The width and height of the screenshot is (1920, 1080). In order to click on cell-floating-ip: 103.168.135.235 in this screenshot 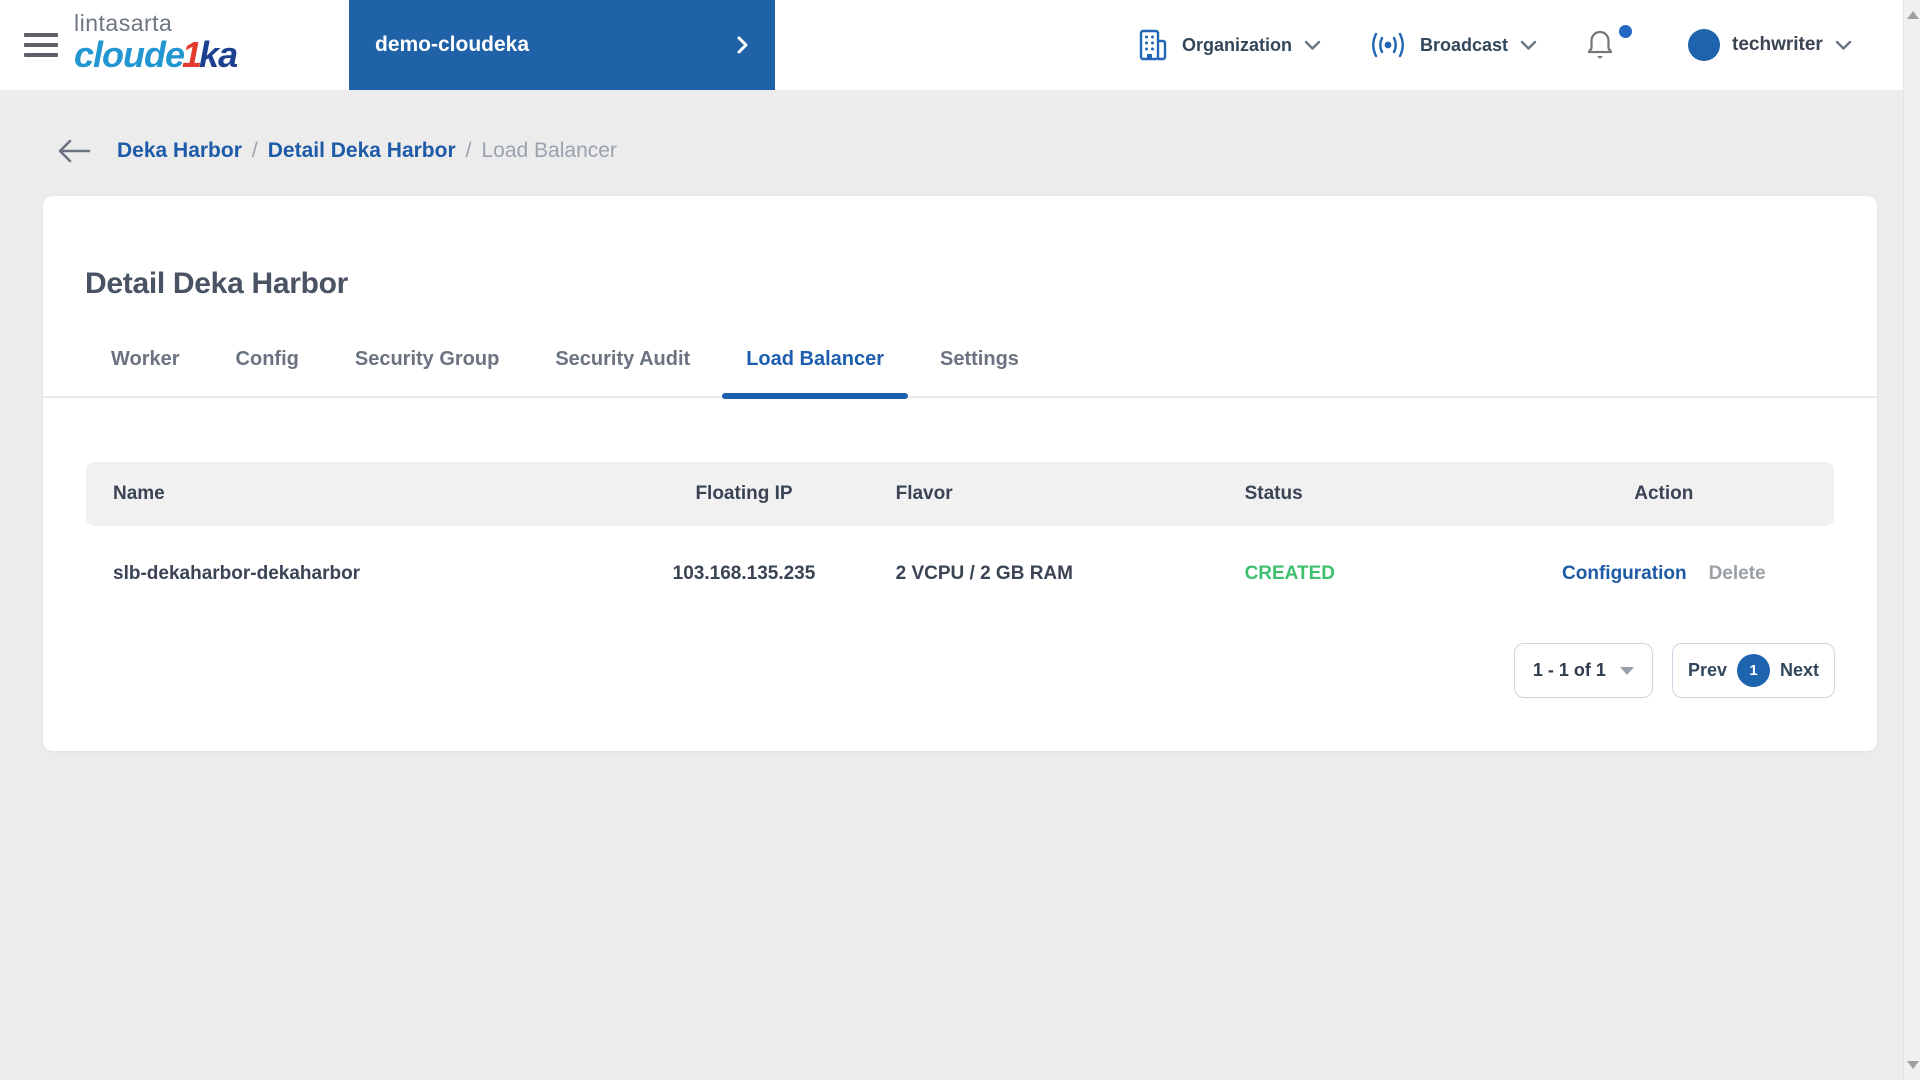, I will do `click(744, 573)`.